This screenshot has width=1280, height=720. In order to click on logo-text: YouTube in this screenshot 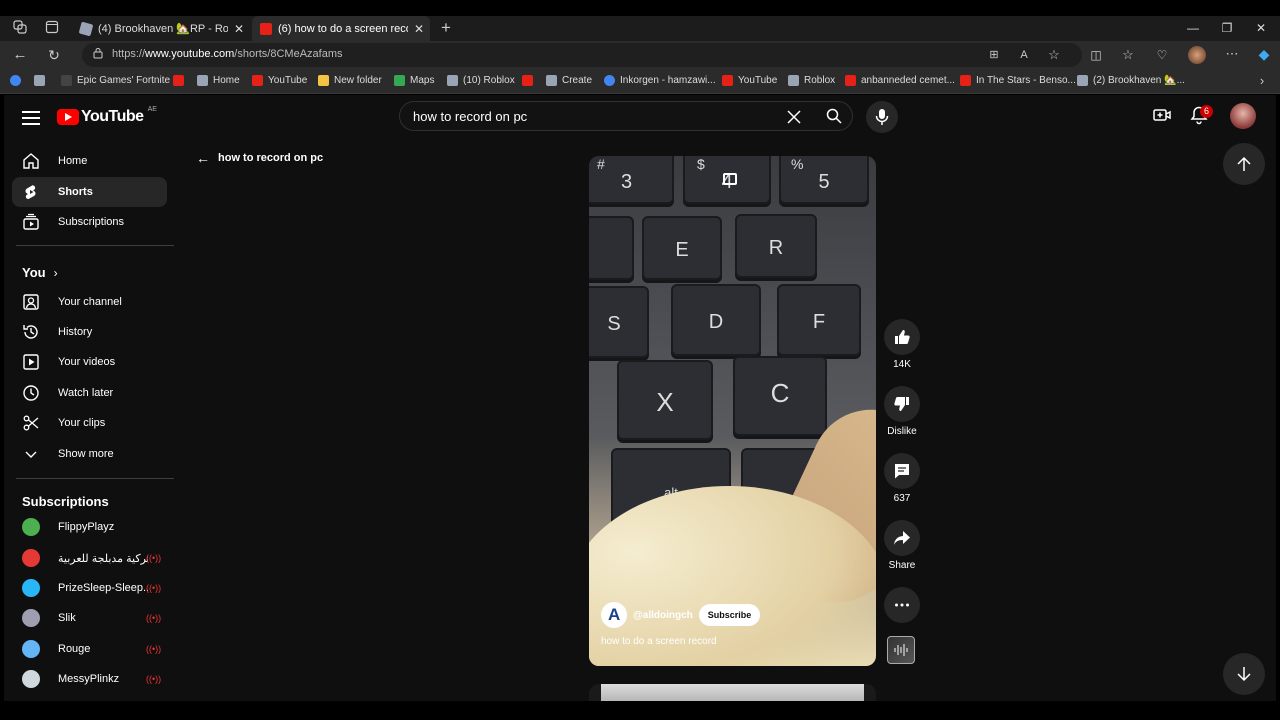, I will do `click(112, 116)`.